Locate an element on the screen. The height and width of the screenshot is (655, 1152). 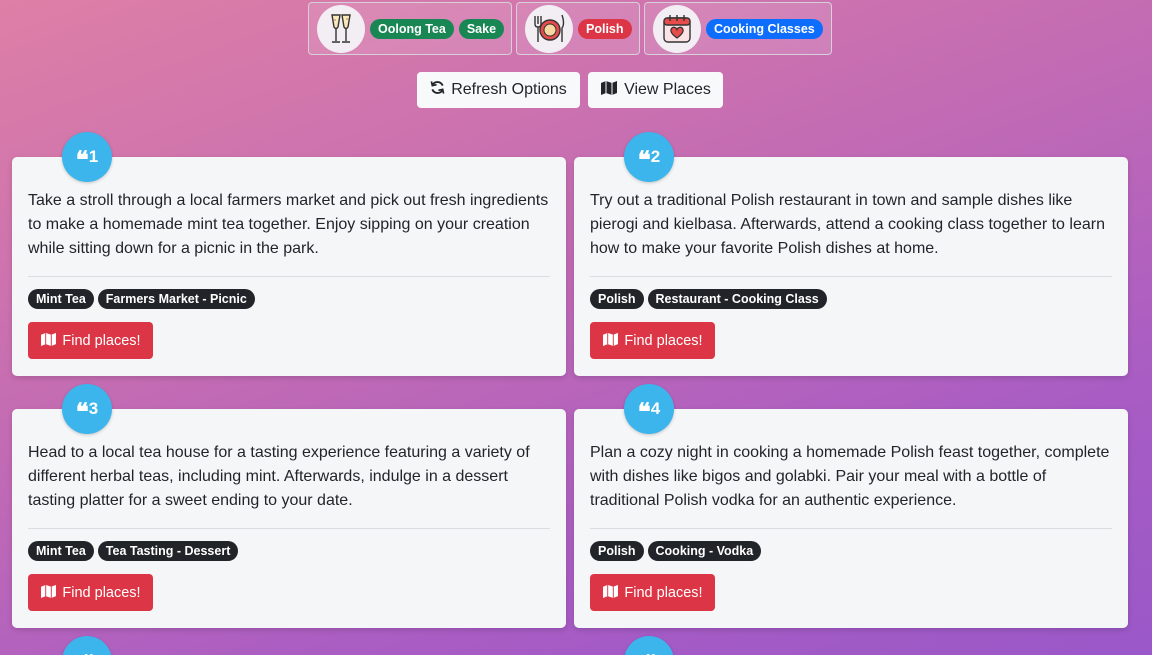
idea-number-badge: ❝ 1 is located at coordinates (87, 157).